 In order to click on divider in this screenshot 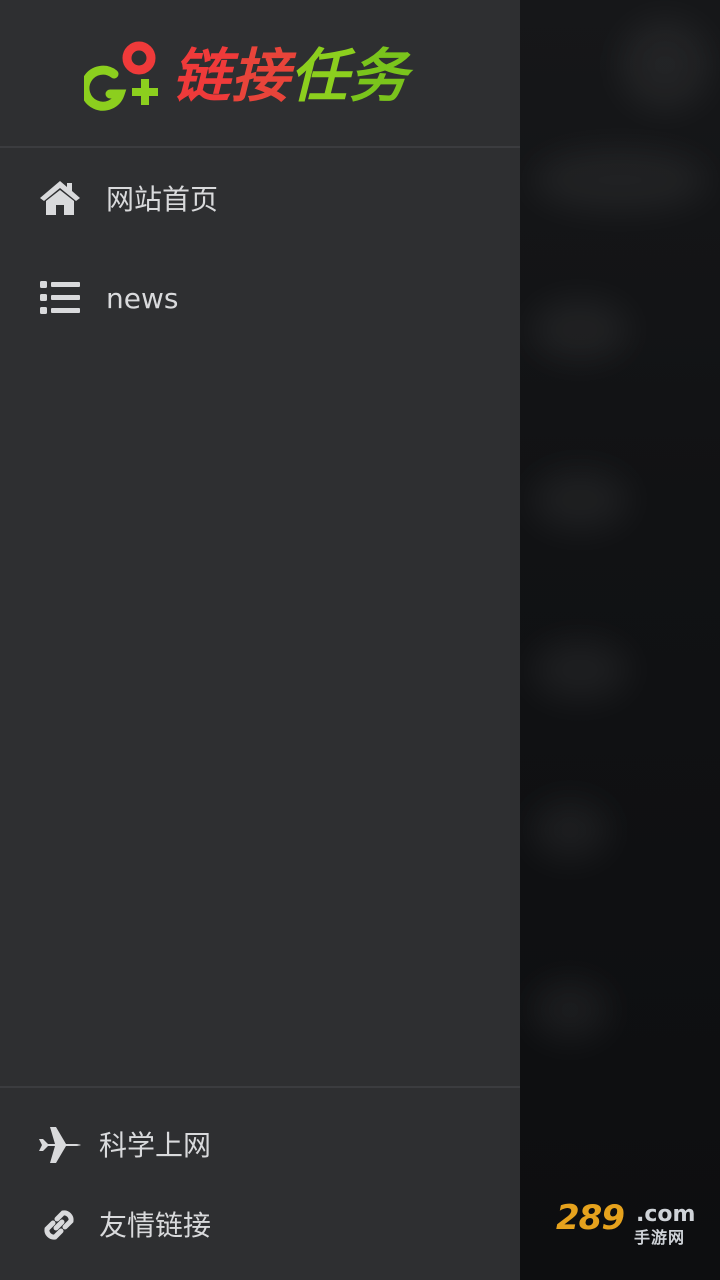, I will do `click(260, 1087)`.